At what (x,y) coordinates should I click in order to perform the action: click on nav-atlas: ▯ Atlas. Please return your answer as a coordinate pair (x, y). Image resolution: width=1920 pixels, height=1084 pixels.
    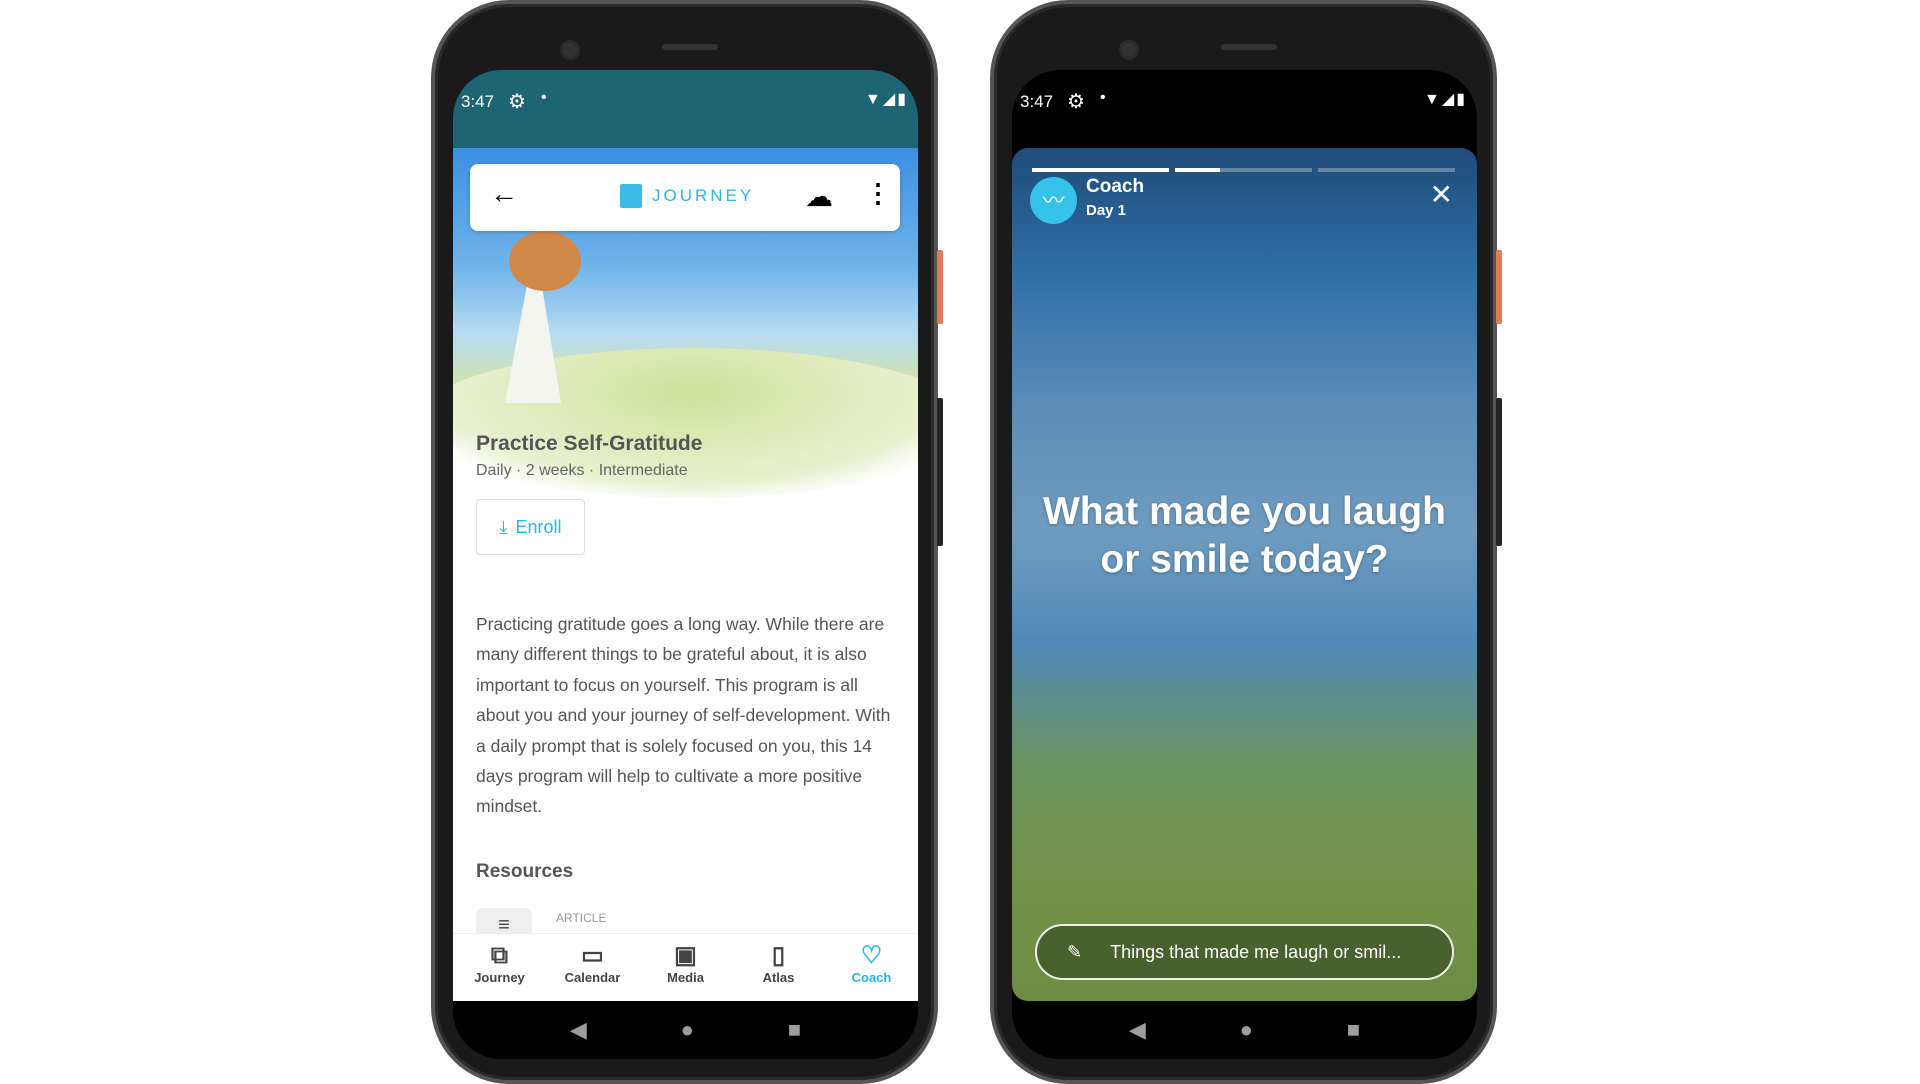
    Looking at the image, I should click on (778, 967).